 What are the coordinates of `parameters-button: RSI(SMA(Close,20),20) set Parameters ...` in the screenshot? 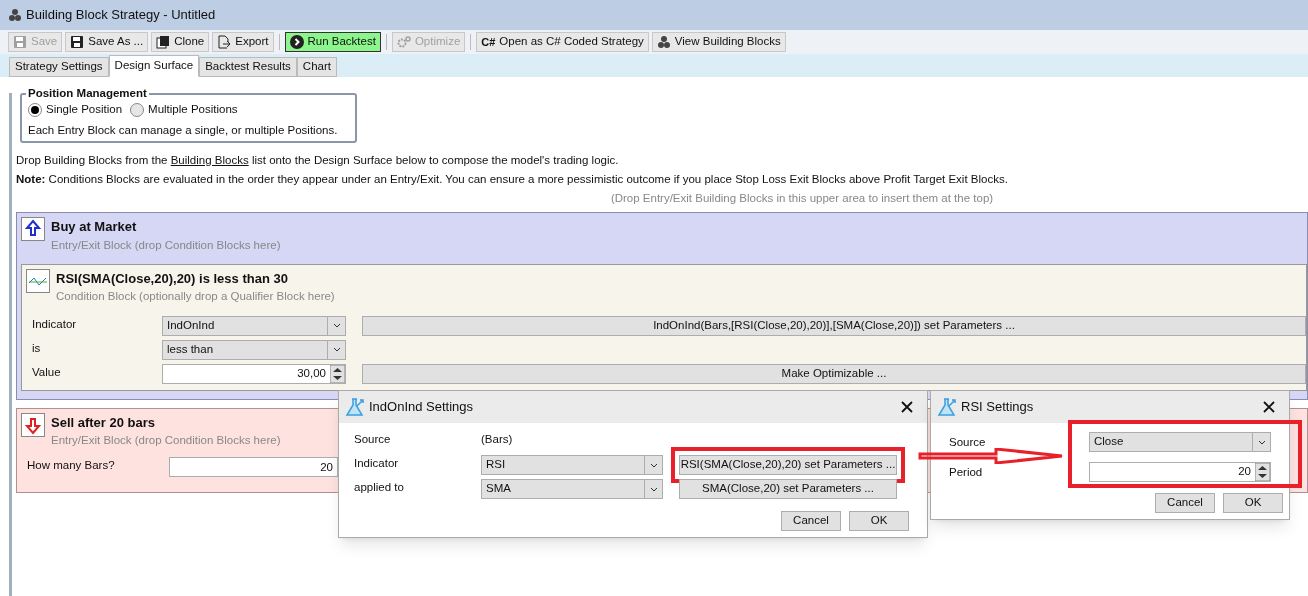 It's located at (788, 465).